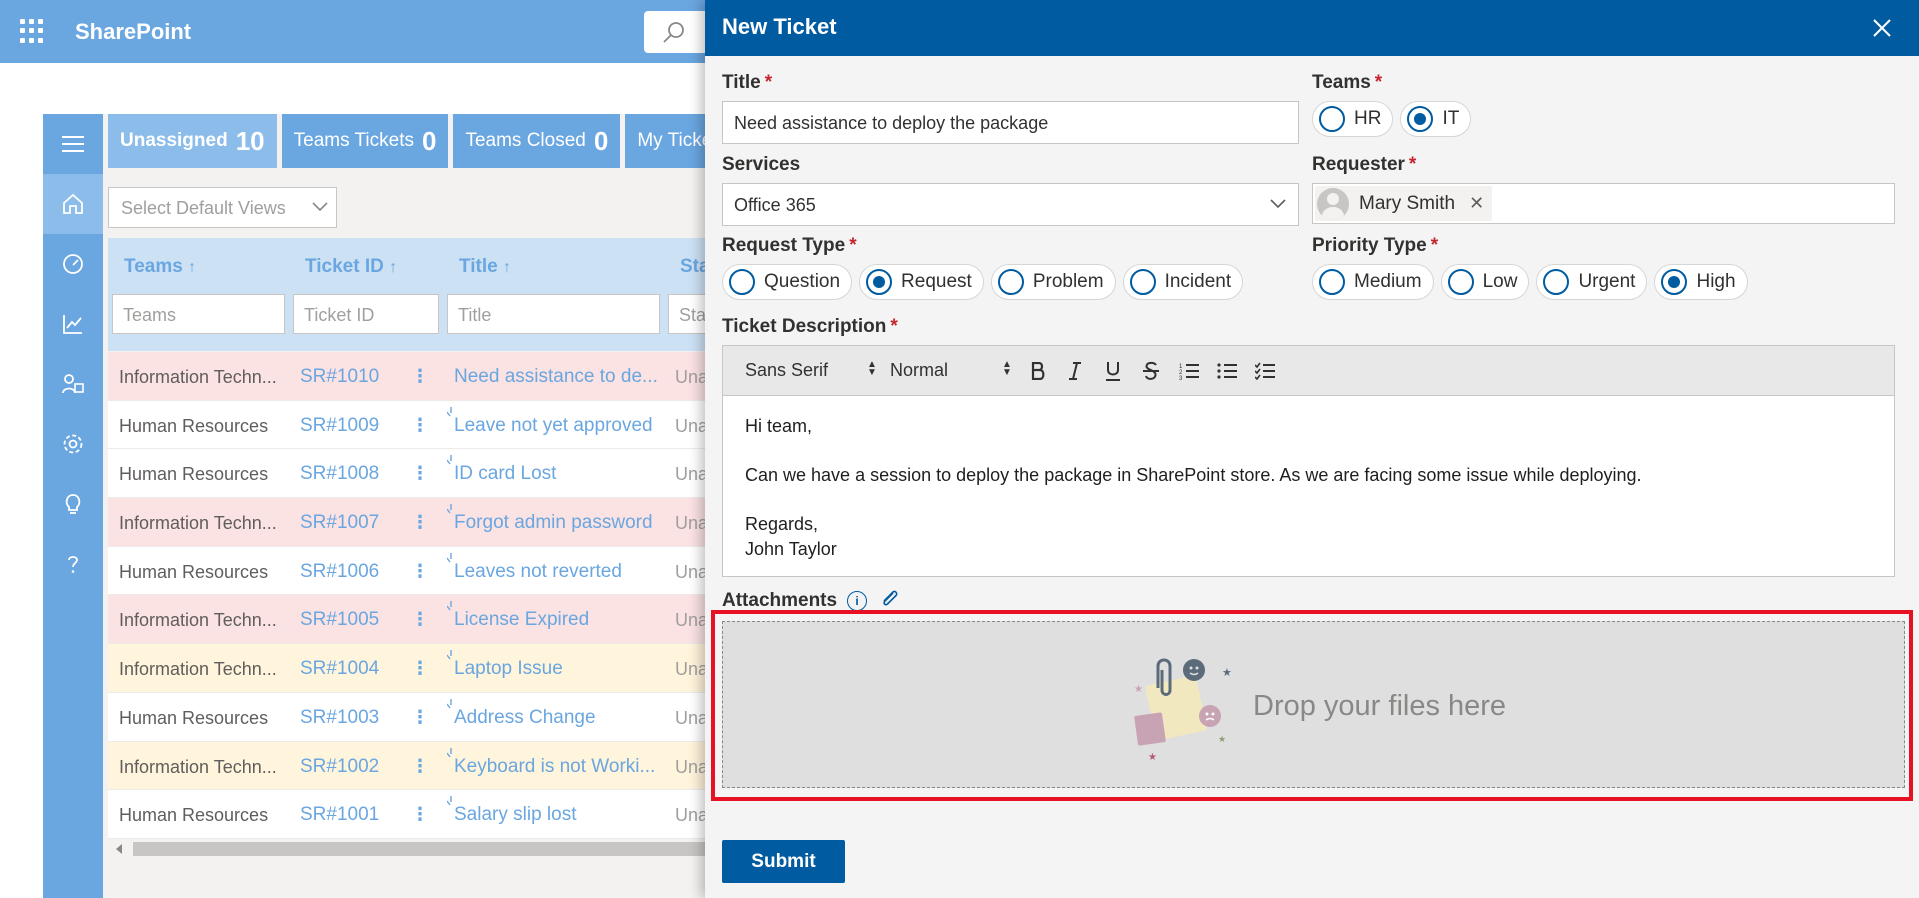 The height and width of the screenshot is (898, 1919). What do you see at coordinates (1353, 119) in the screenshot?
I see `radio-hr: HR` at bounding box center [1353, 119].